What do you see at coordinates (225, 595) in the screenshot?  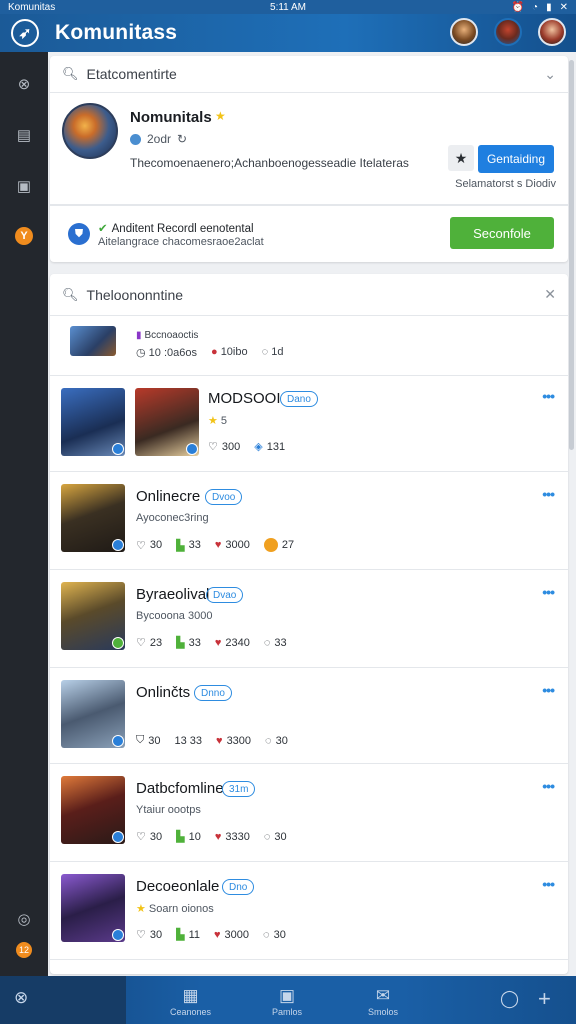 I see `game-tag: Dvao` at bounding box center [225, 595].